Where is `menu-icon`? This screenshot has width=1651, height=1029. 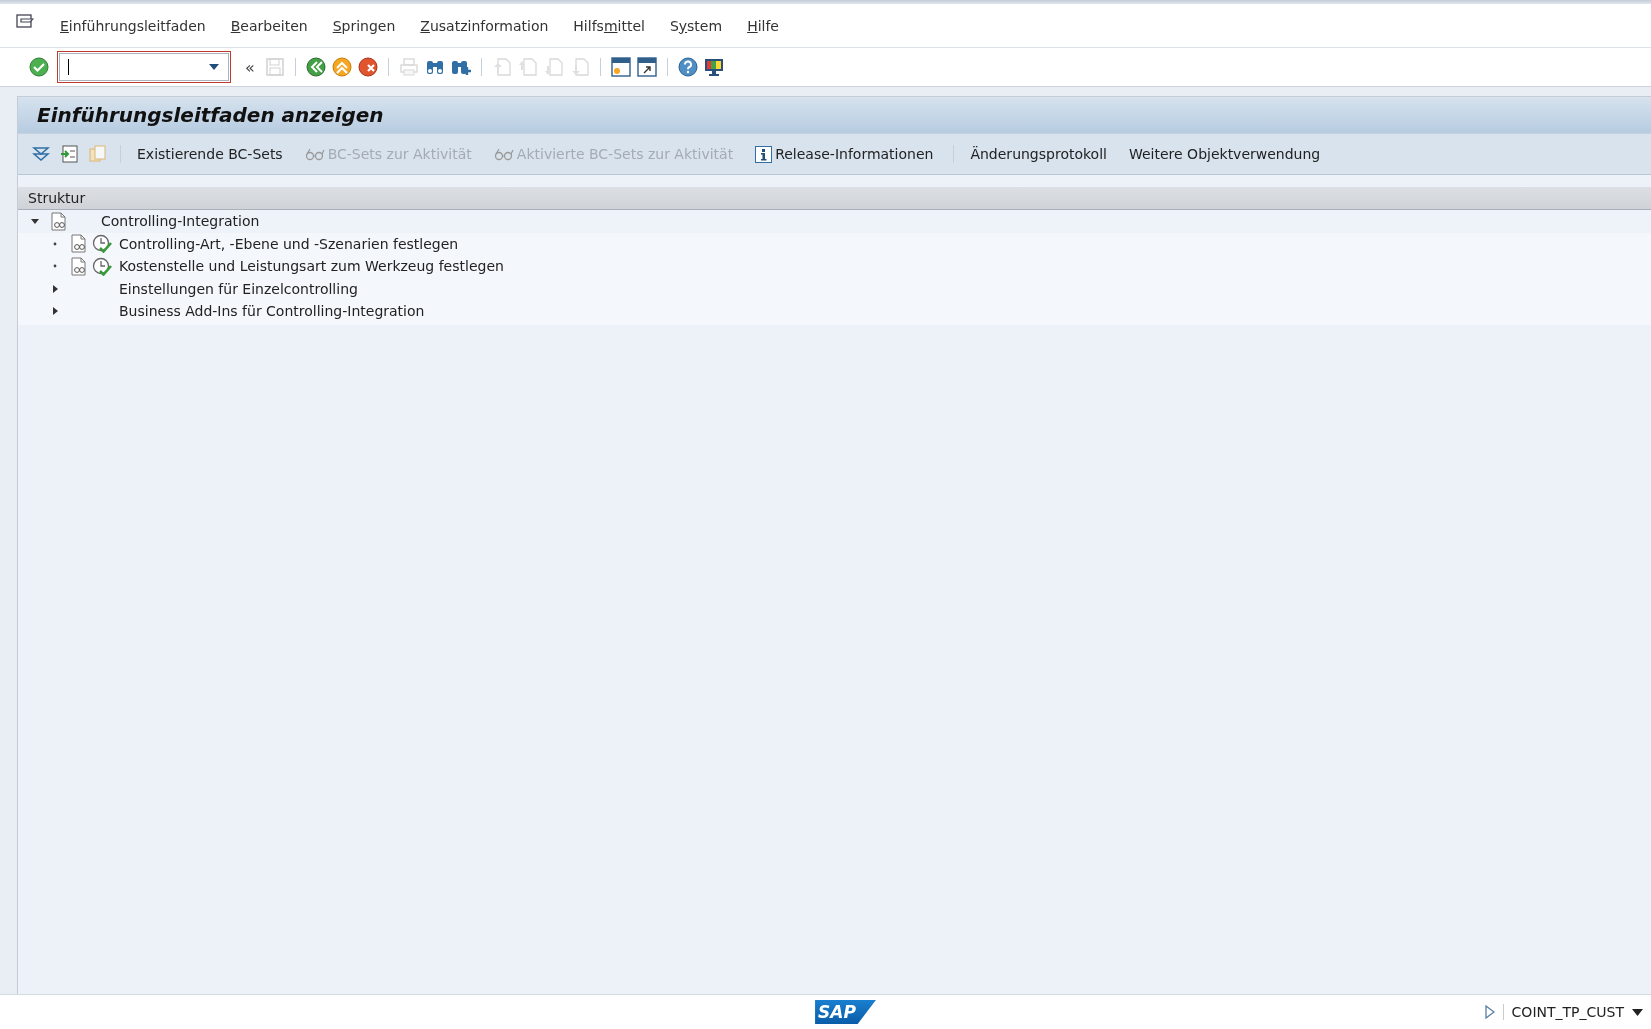 menu-icon is located at coordinates (25, 21).